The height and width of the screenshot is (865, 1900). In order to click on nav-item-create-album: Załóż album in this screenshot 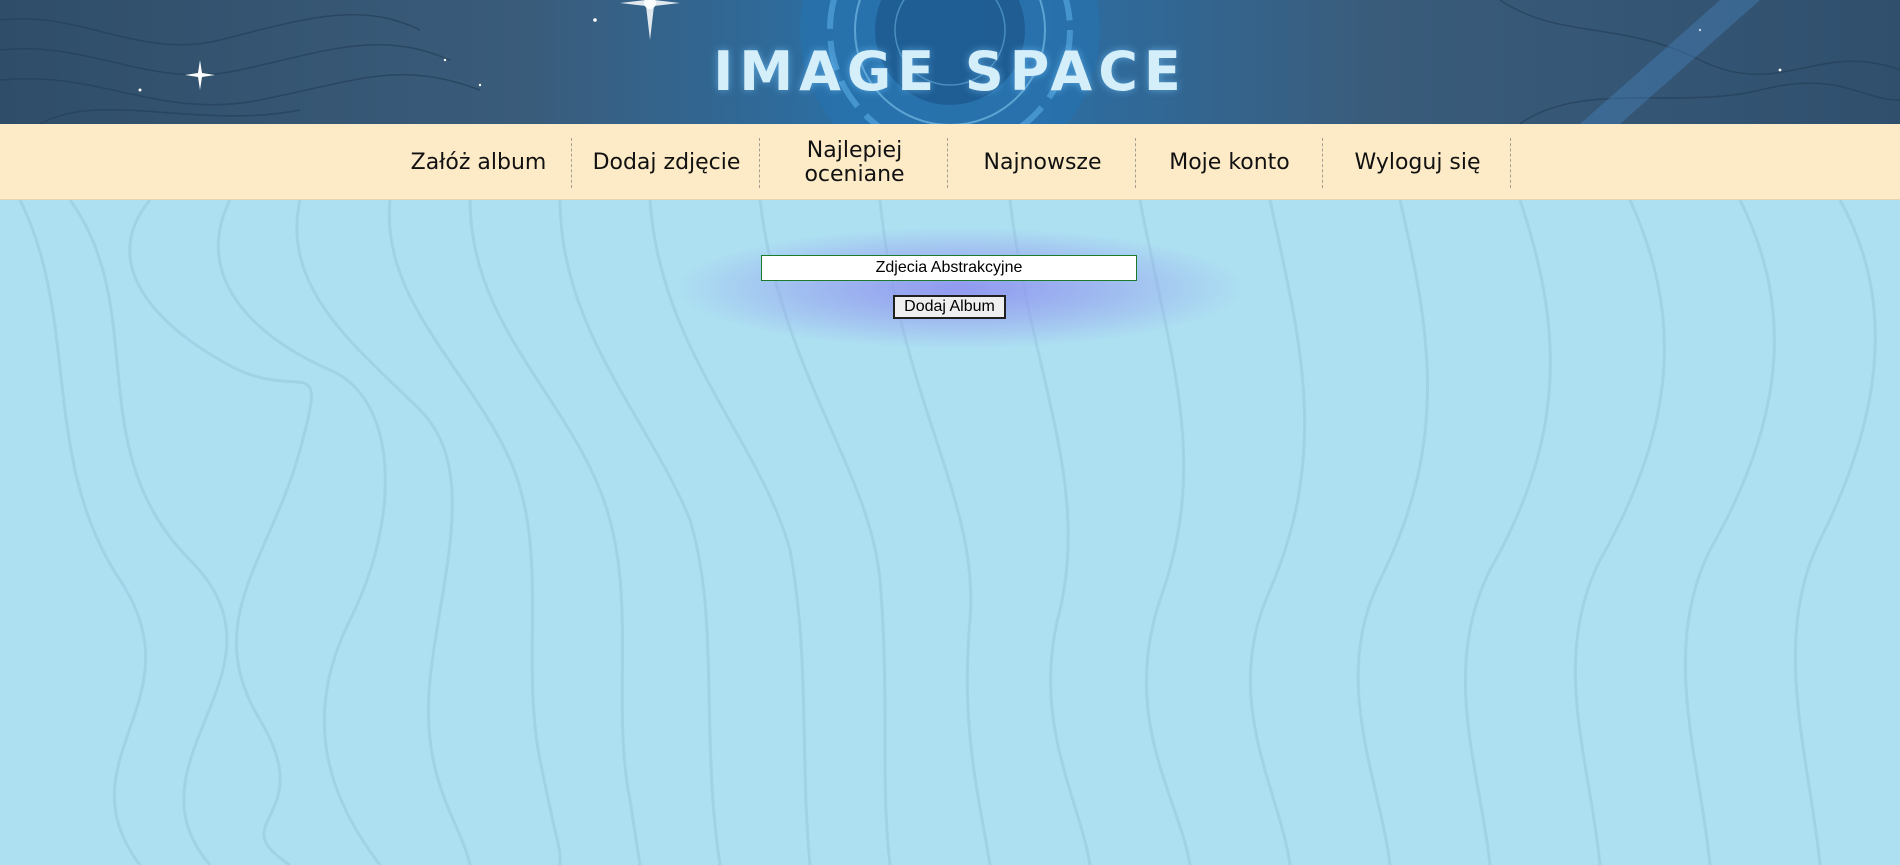, I will do `click(479, 163)`.